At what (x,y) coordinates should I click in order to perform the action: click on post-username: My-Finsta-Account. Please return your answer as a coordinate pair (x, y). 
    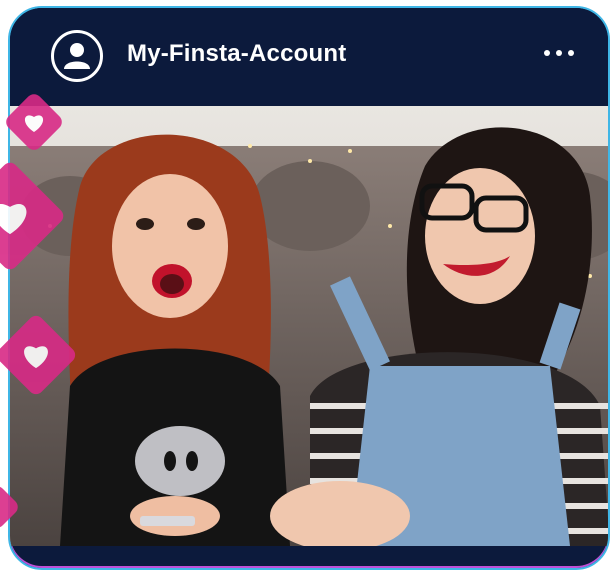
    Looking at the image, I should click on (236, 54).